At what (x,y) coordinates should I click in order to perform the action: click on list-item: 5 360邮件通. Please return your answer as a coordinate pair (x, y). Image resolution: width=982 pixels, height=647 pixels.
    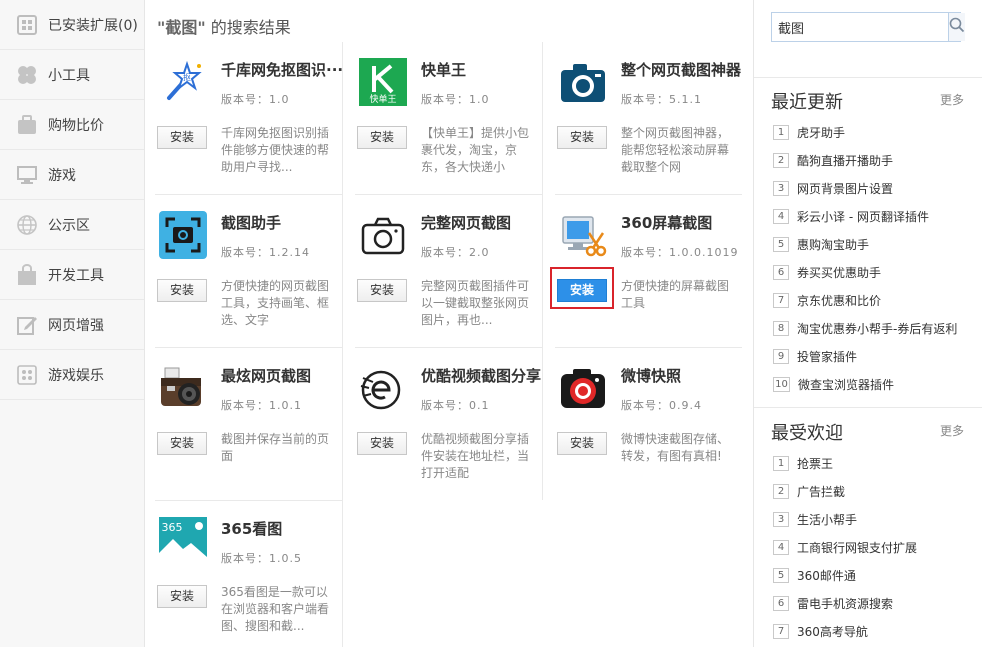
    Looking at the image, I should click on (845, 575).